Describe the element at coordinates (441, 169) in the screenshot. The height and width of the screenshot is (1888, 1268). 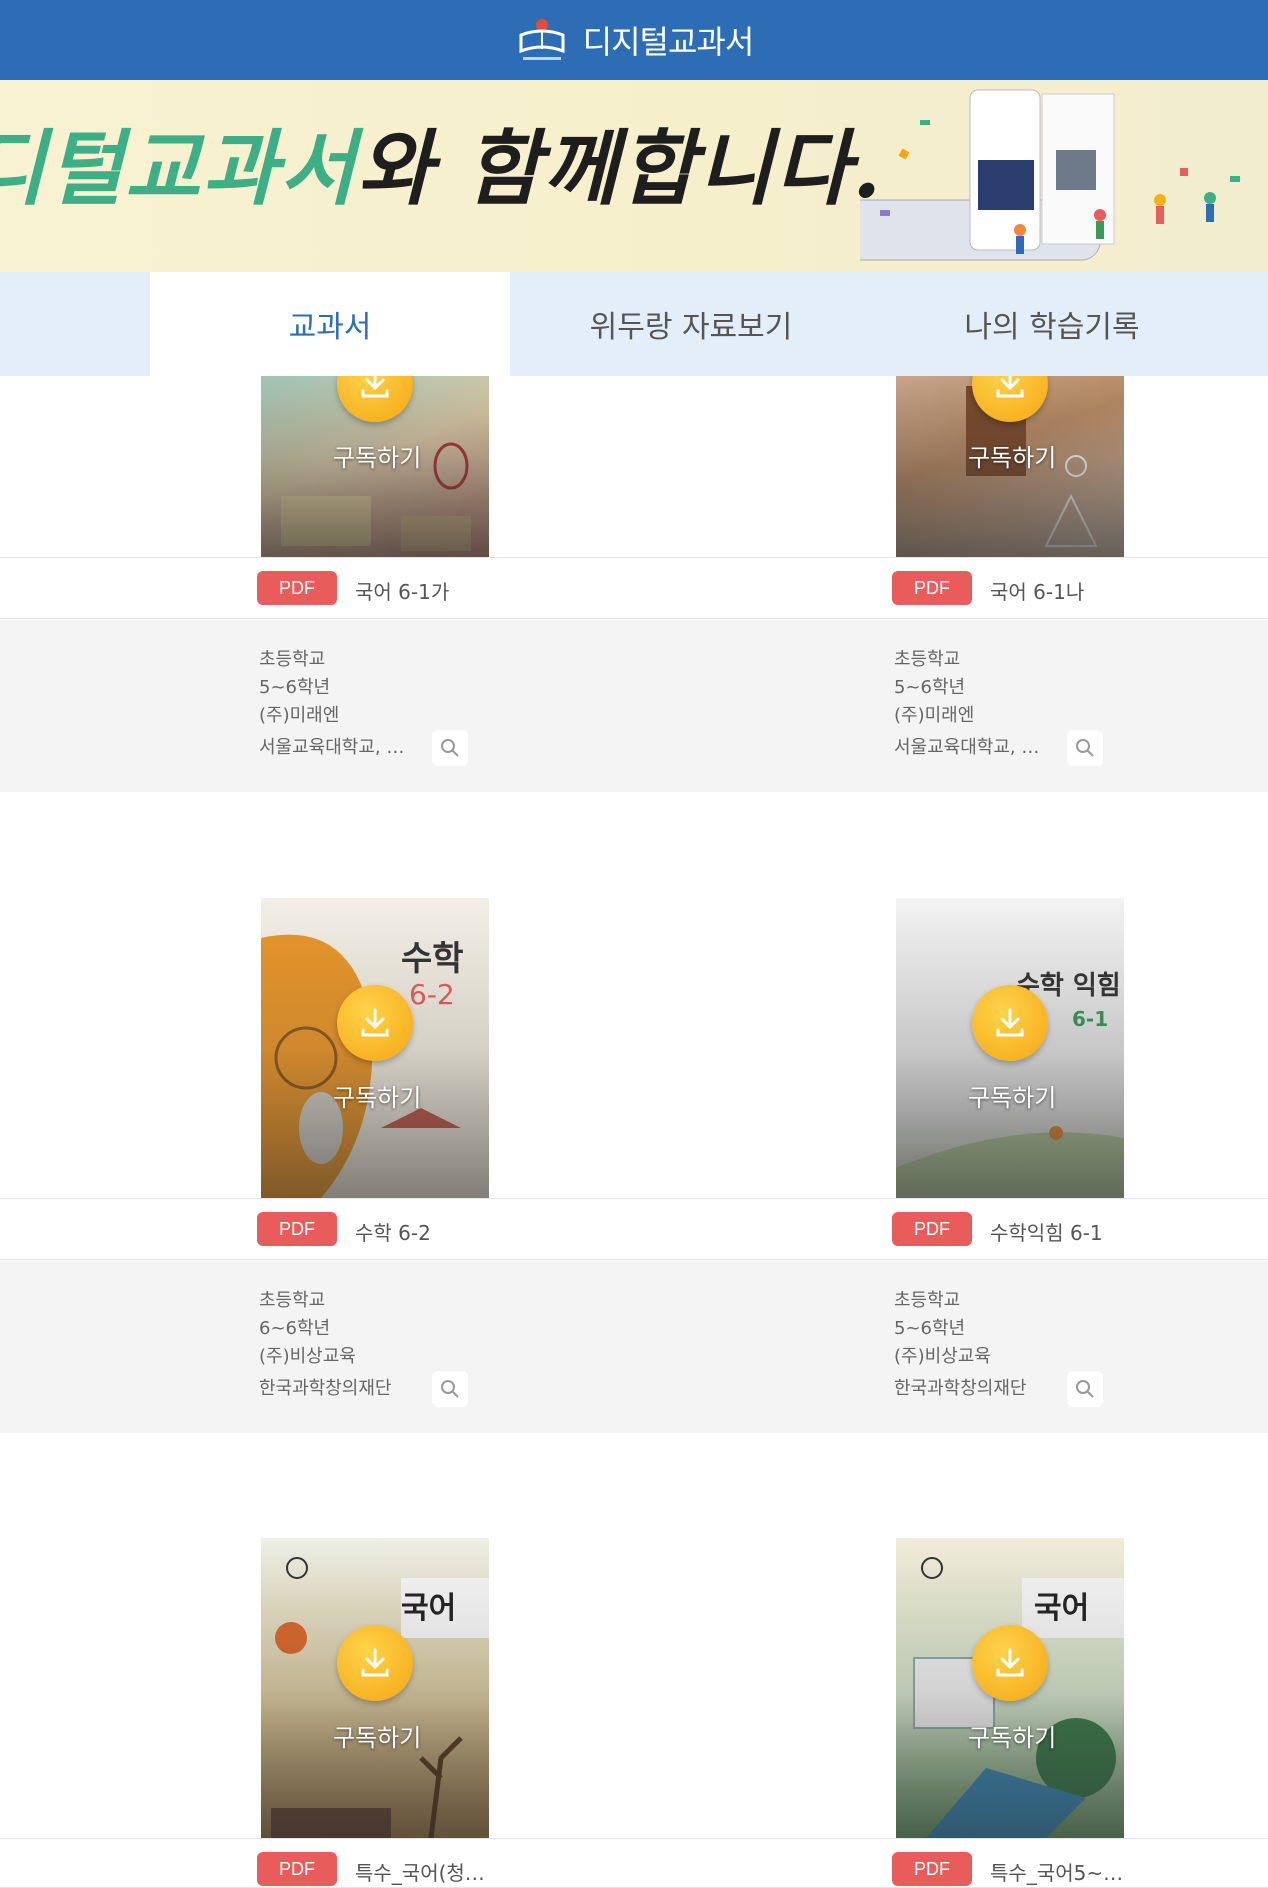
I see `banner-slogan: 디털교과서와 함께합니다.` at that location.